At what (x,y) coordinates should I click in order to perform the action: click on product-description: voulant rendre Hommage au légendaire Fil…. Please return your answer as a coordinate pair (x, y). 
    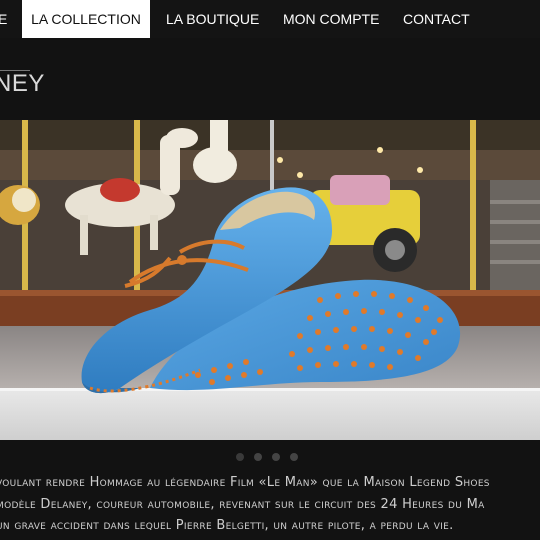
    Looking at the image, I should click on (270, 505).